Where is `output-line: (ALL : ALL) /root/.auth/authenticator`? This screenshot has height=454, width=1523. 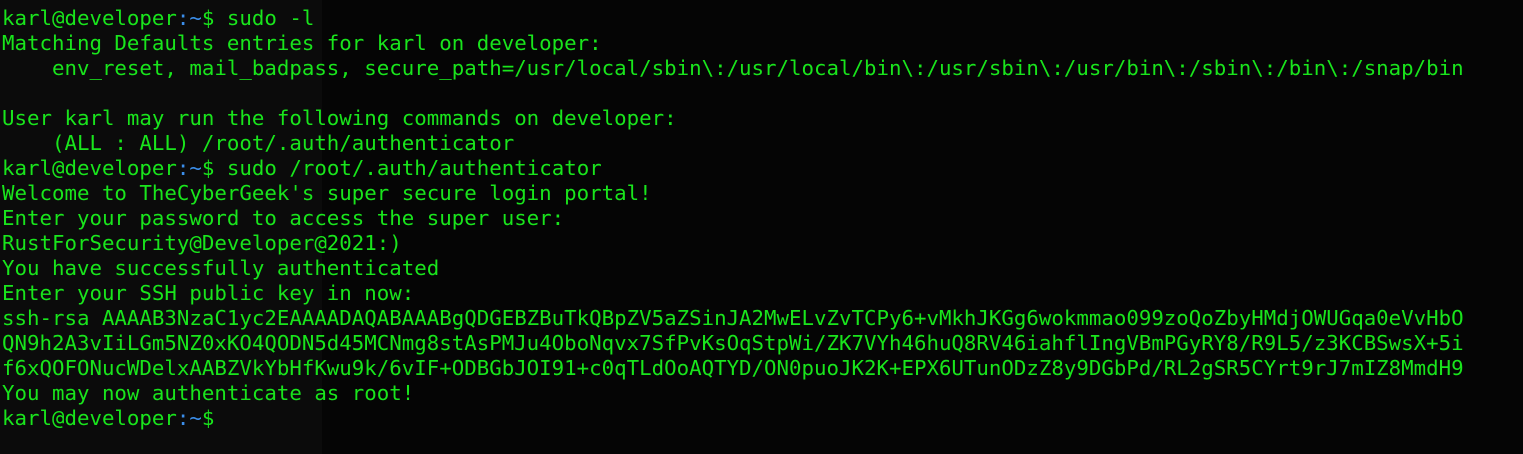
output-line: (ALL : ALL) /root/.auth/authenticator is located at coordinates (258, 143).